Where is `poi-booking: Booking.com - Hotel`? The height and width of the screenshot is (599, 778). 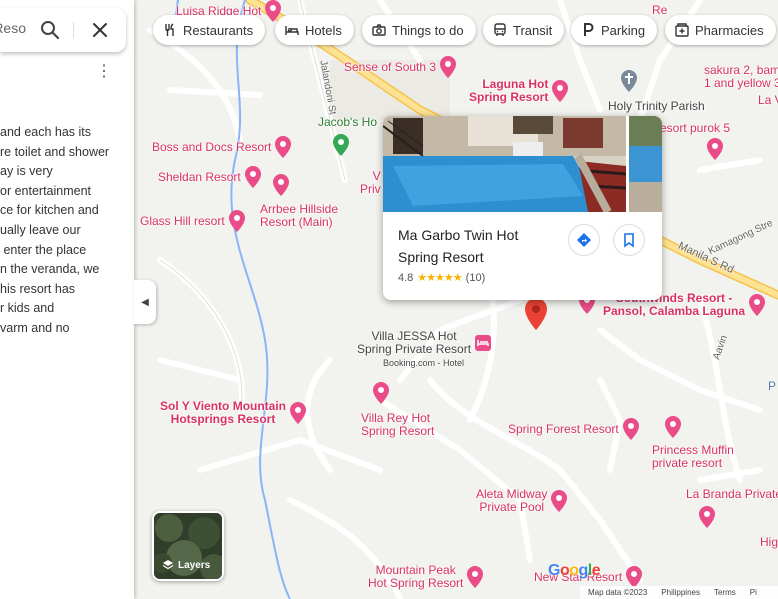 poi-booking: Booking.com - Hotel is located at coordinates (423, 363).